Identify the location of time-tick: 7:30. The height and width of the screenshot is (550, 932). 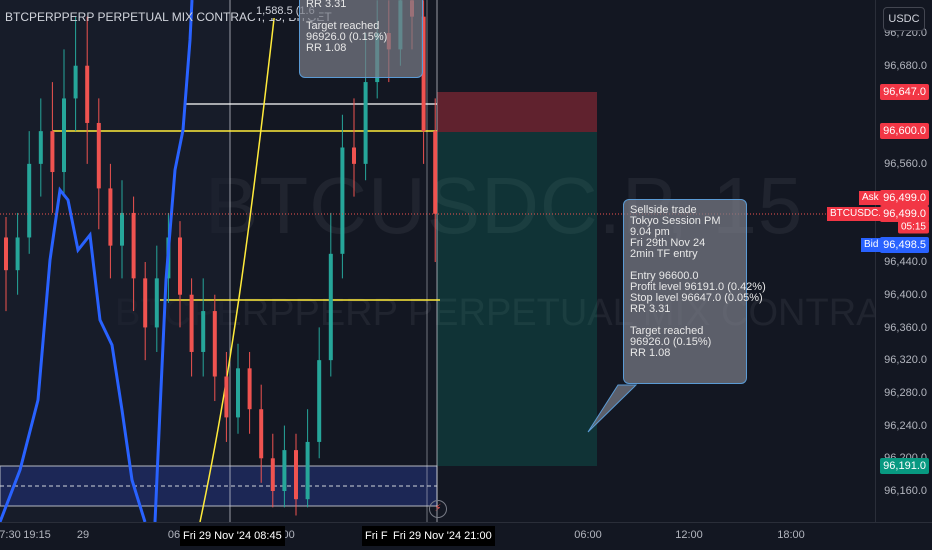
(10, 535).